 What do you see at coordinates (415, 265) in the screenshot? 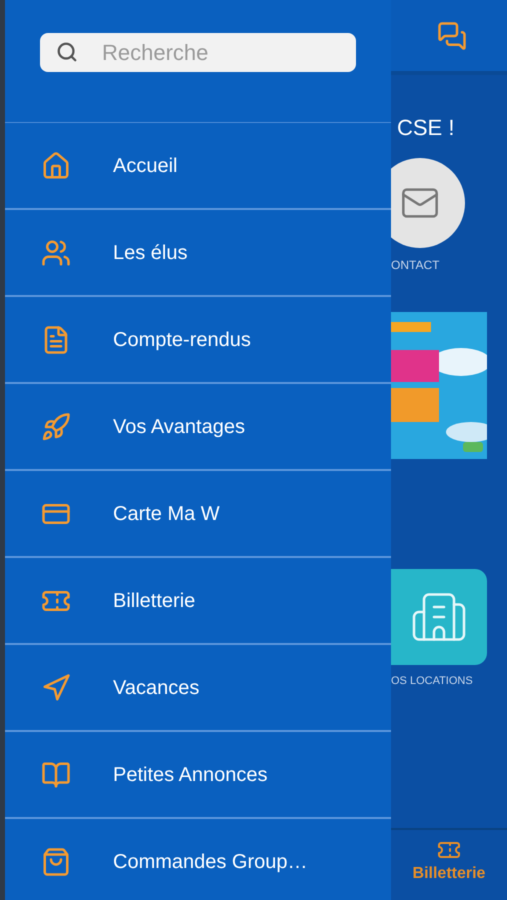
I see `contact-label: ONTACT` at bounding box center [415, 265].